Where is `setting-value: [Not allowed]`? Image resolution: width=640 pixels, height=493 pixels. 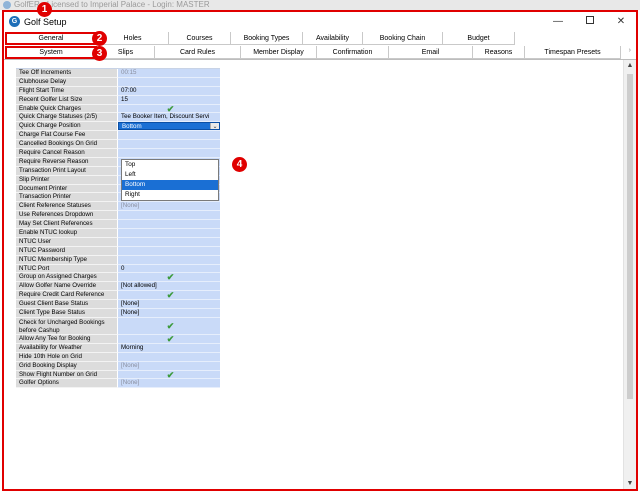 setting-value: [Not allowed] is located at coordinates (169, 287).